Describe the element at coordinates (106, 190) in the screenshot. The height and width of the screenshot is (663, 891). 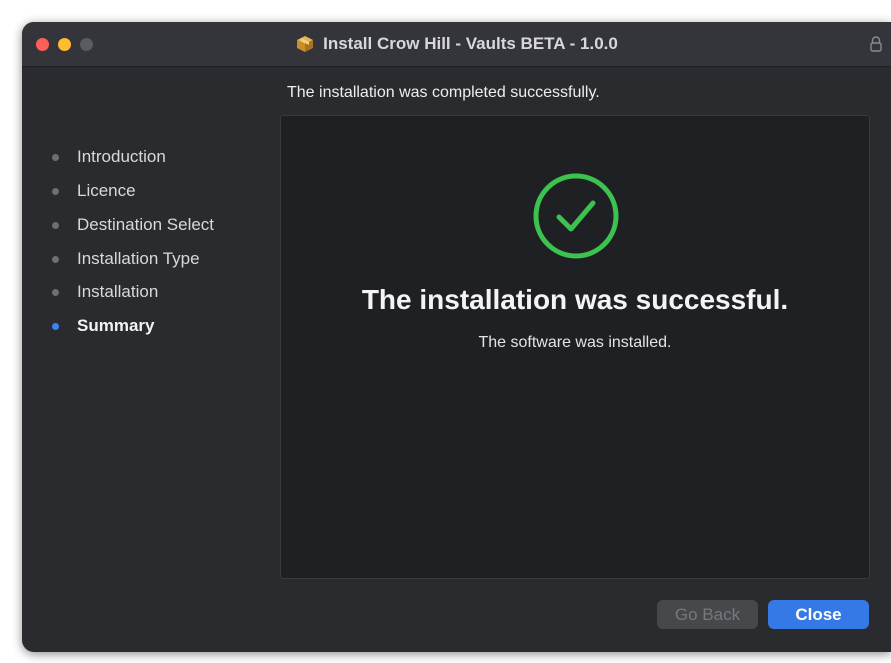
I see `sidebar-item-label: Licence` at that location.